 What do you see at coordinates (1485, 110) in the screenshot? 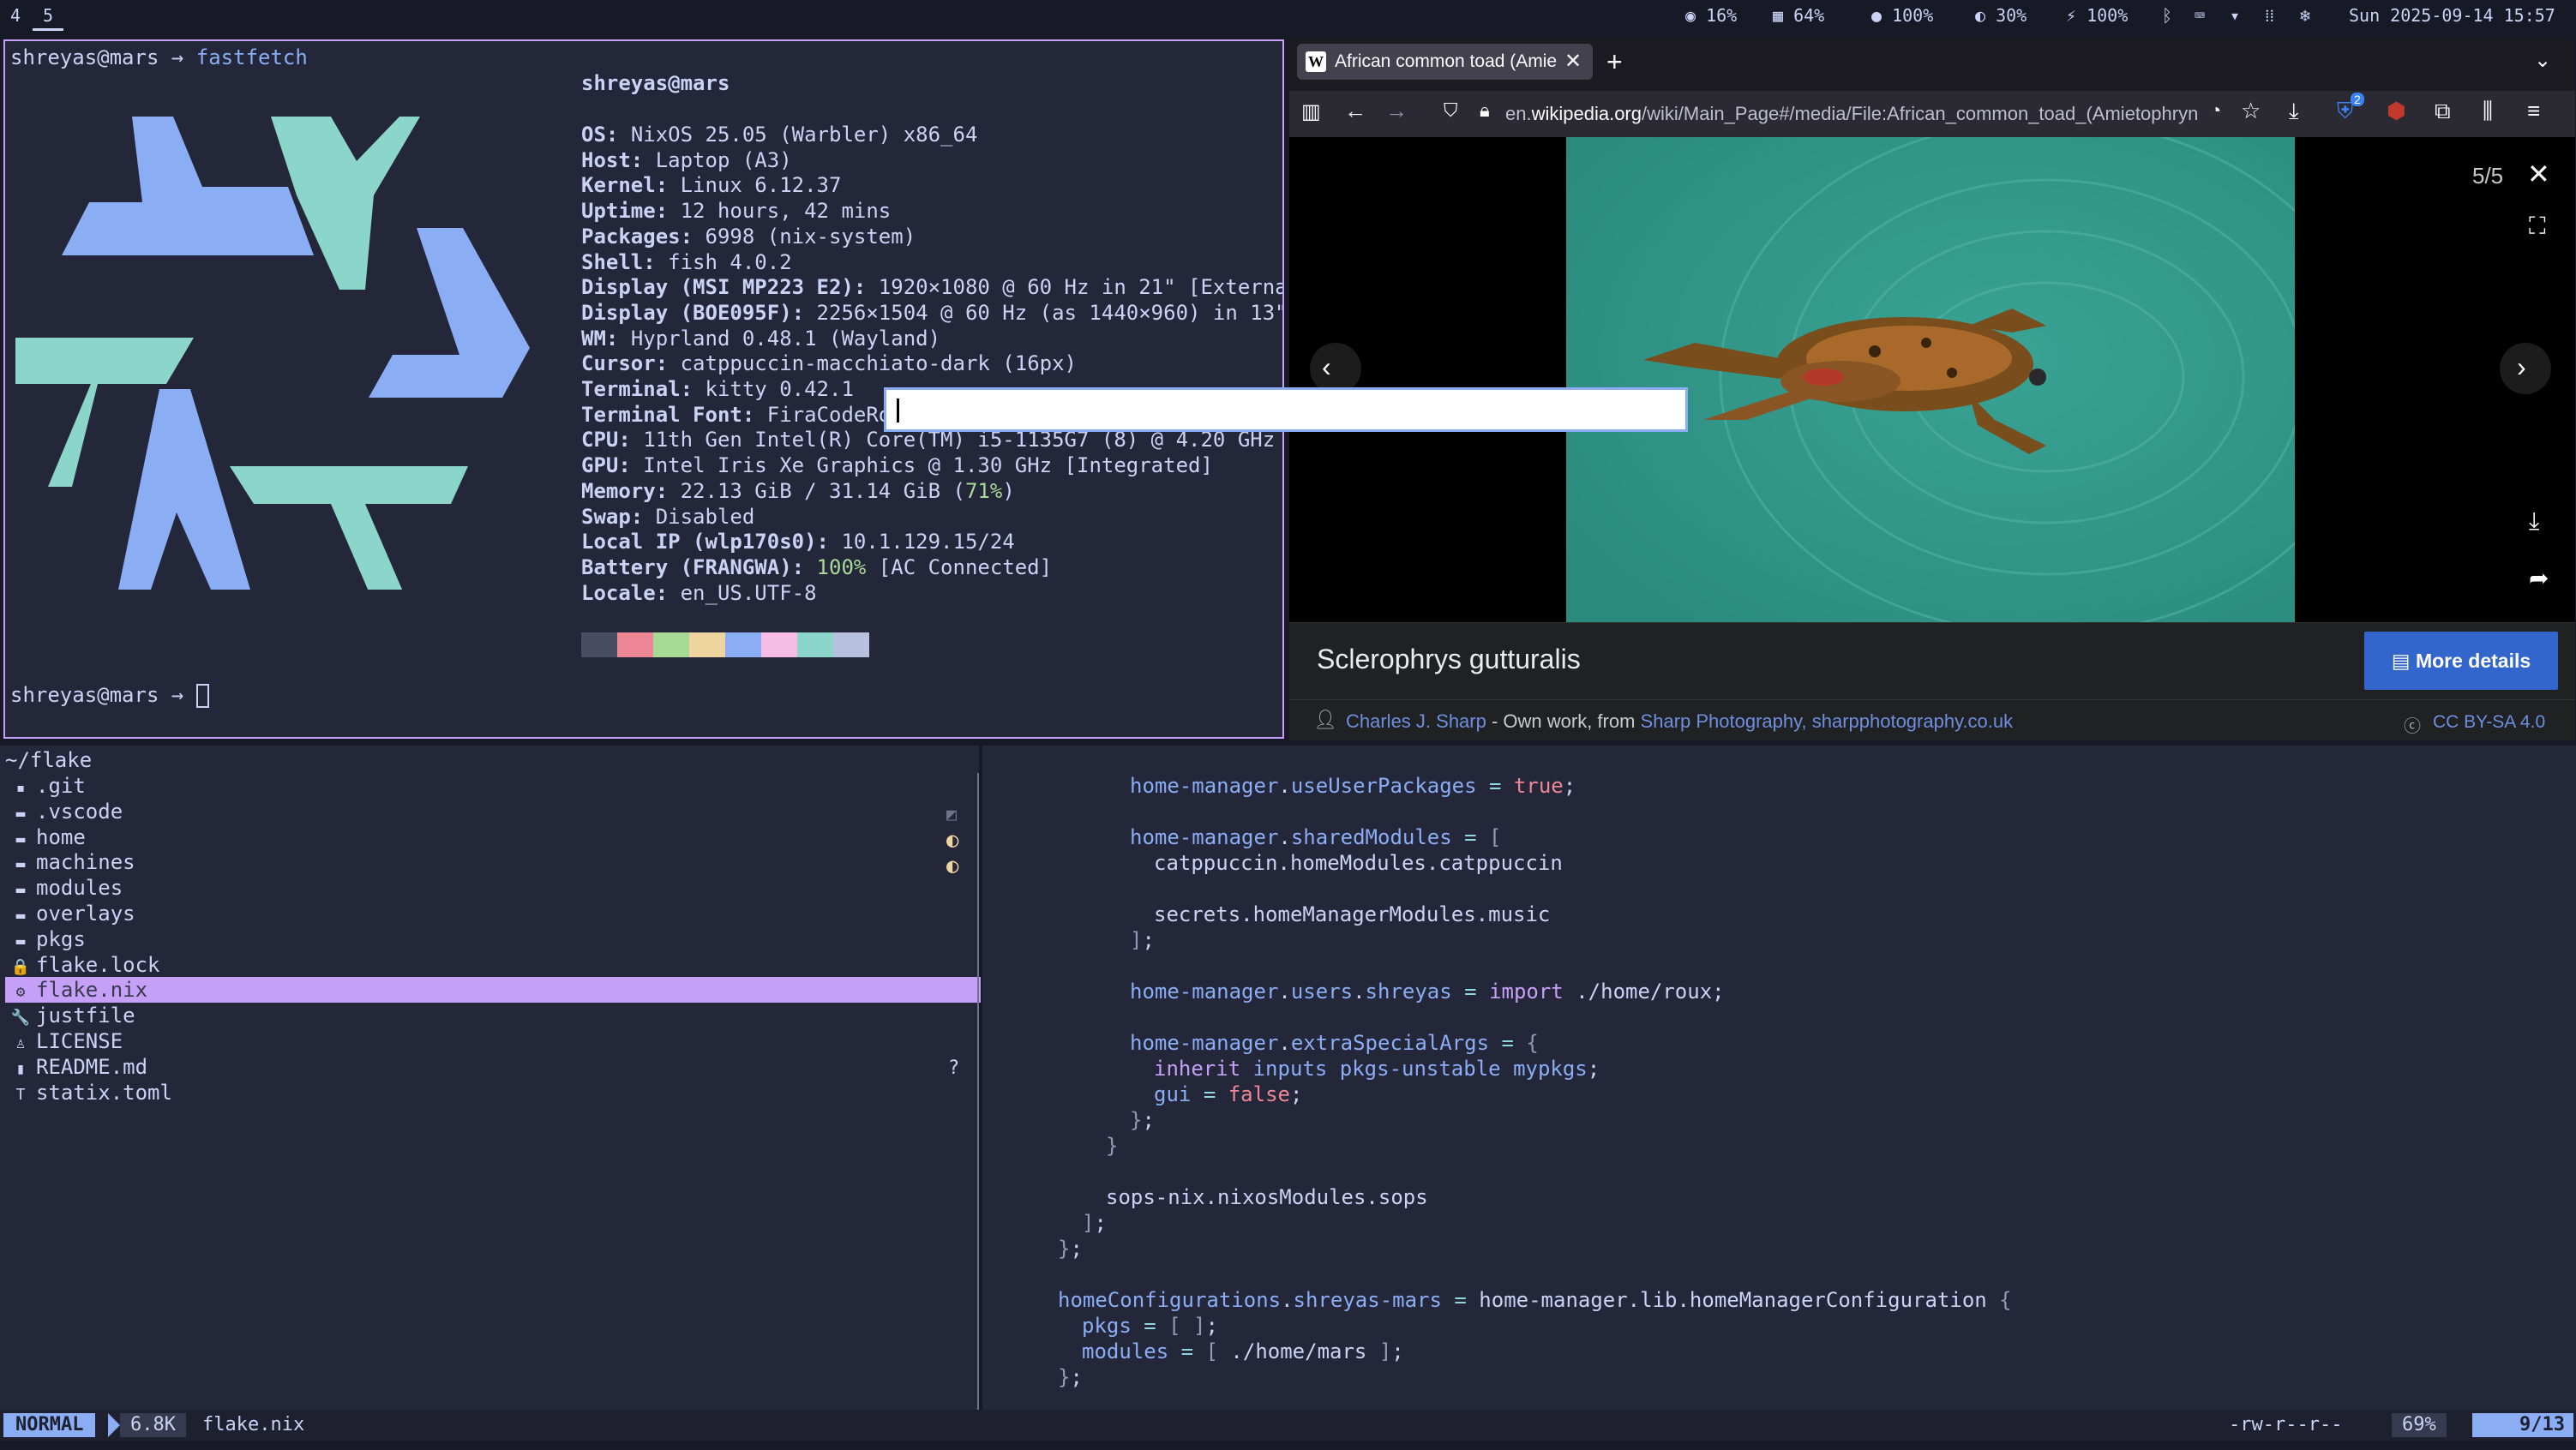
I see `lock-icon: 🔒︎` at bounding box center [1485, 110].